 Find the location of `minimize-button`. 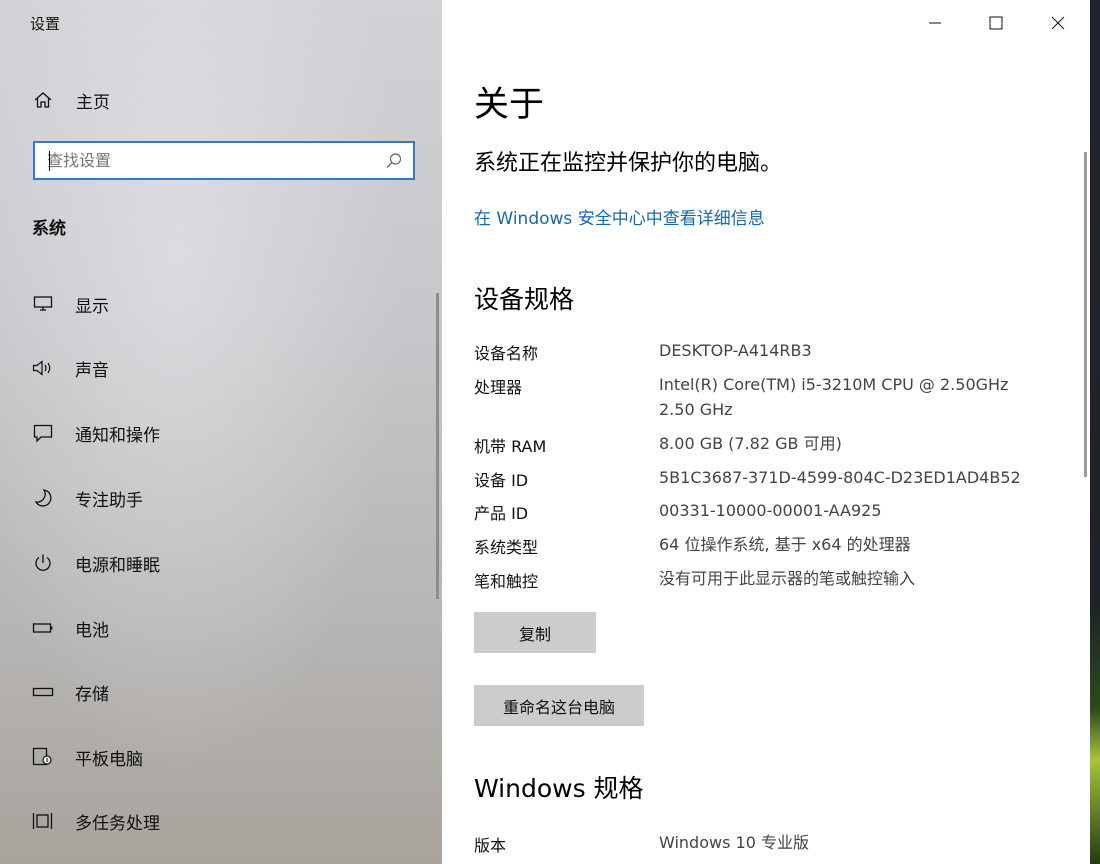

minimize-button is located at coordinates (935, 24).